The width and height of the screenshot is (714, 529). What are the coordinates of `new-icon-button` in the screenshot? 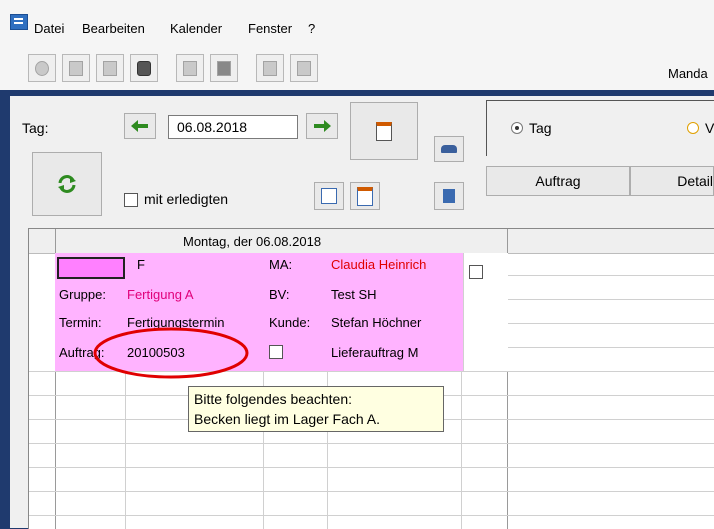 It's located at (42, 68).